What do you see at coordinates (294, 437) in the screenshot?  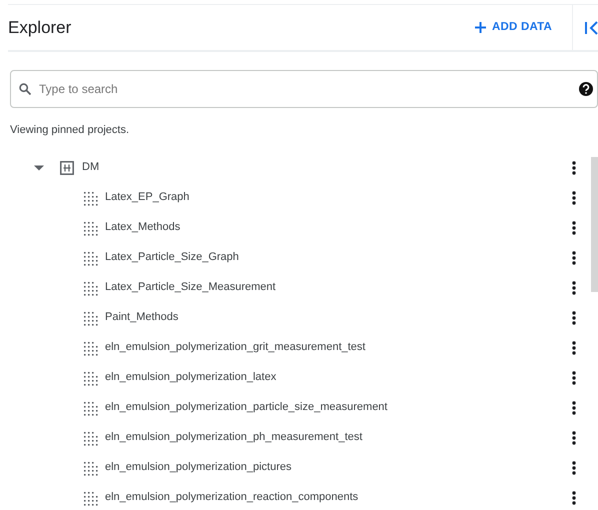 I see `tree-item: eln_emulsion_polymerization_ph_measurement_test` at bounding box center [294, 437].